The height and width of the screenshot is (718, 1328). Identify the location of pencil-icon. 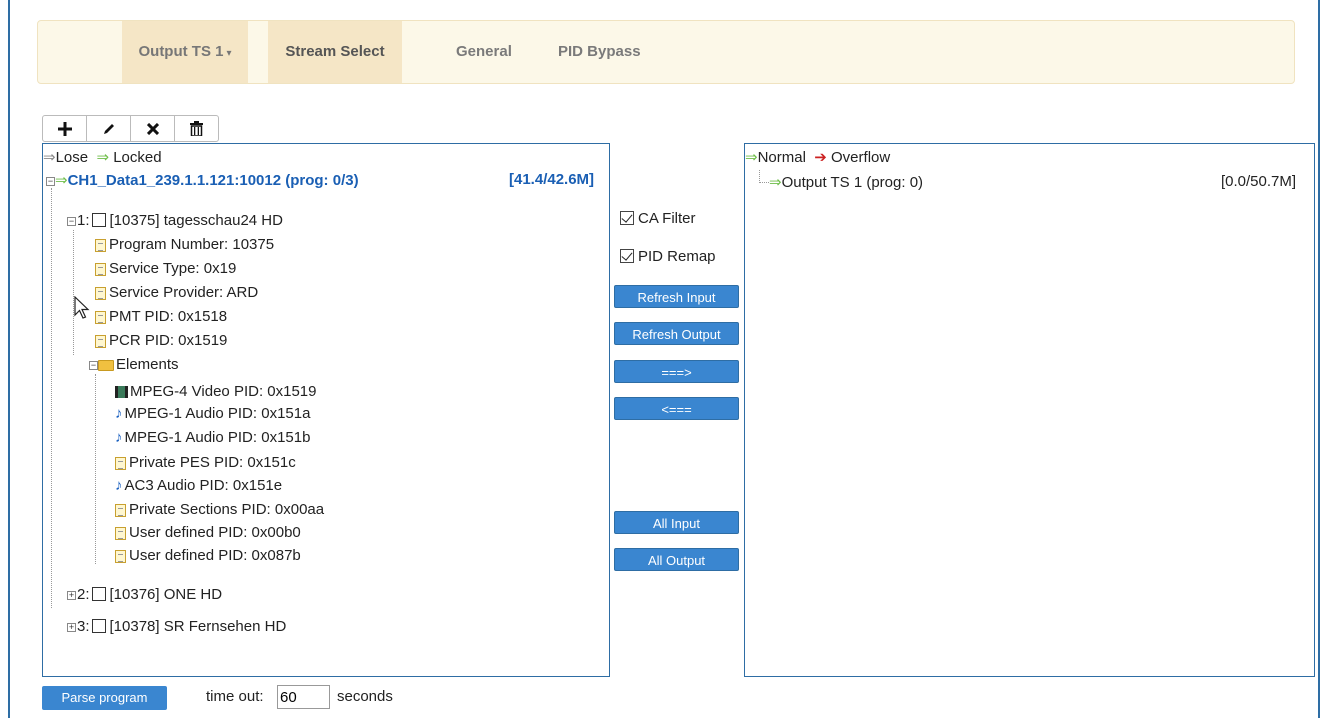
(108, 128).